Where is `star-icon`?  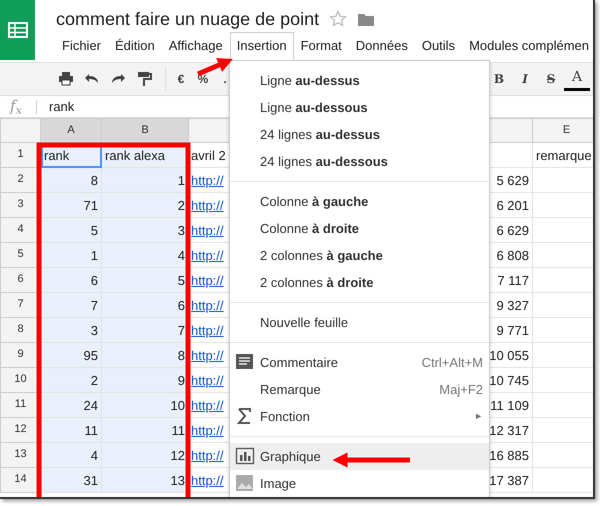 star-icon is located at coordinates (338, 19).